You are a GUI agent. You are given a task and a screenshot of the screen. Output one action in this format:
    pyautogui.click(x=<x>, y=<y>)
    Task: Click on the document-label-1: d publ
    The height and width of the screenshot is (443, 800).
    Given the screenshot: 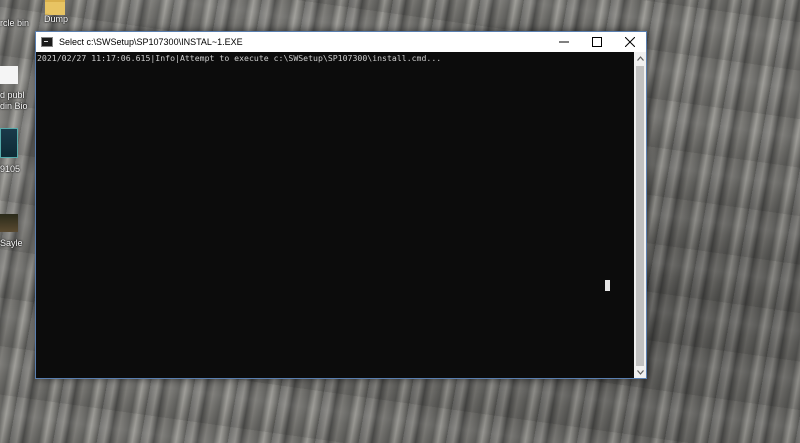 What is the action you would take?
    pyautogui.click(x=12, y=95)
    